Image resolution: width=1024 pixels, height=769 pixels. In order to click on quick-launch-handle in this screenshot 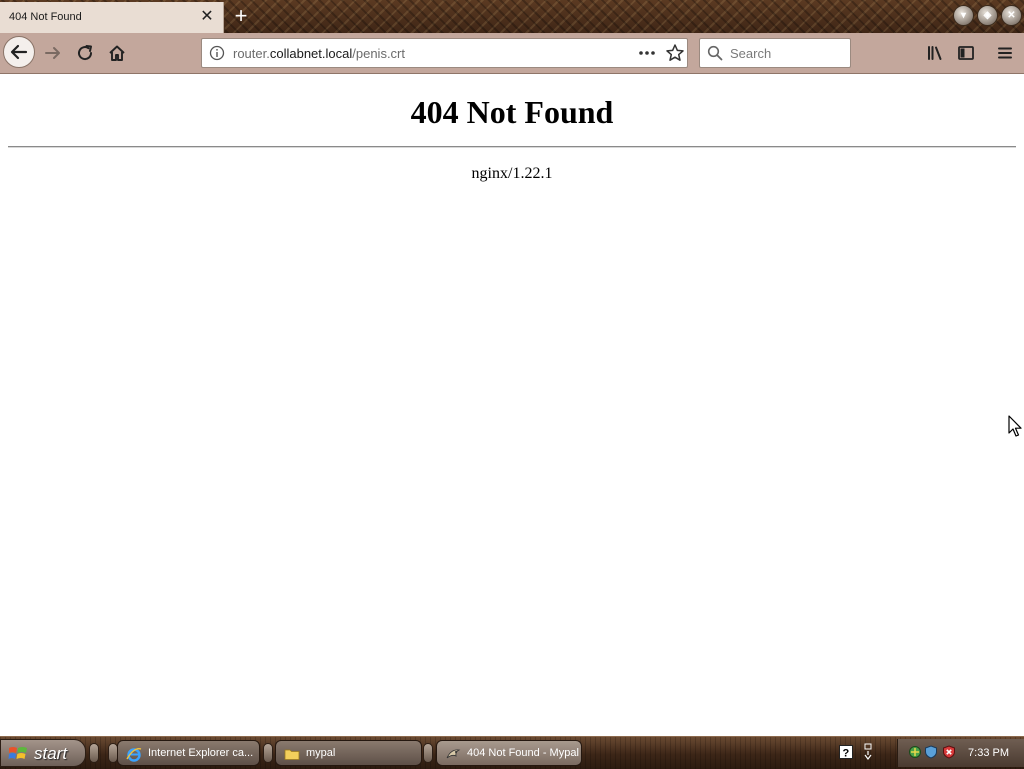, I will do `click(94, 753)`.